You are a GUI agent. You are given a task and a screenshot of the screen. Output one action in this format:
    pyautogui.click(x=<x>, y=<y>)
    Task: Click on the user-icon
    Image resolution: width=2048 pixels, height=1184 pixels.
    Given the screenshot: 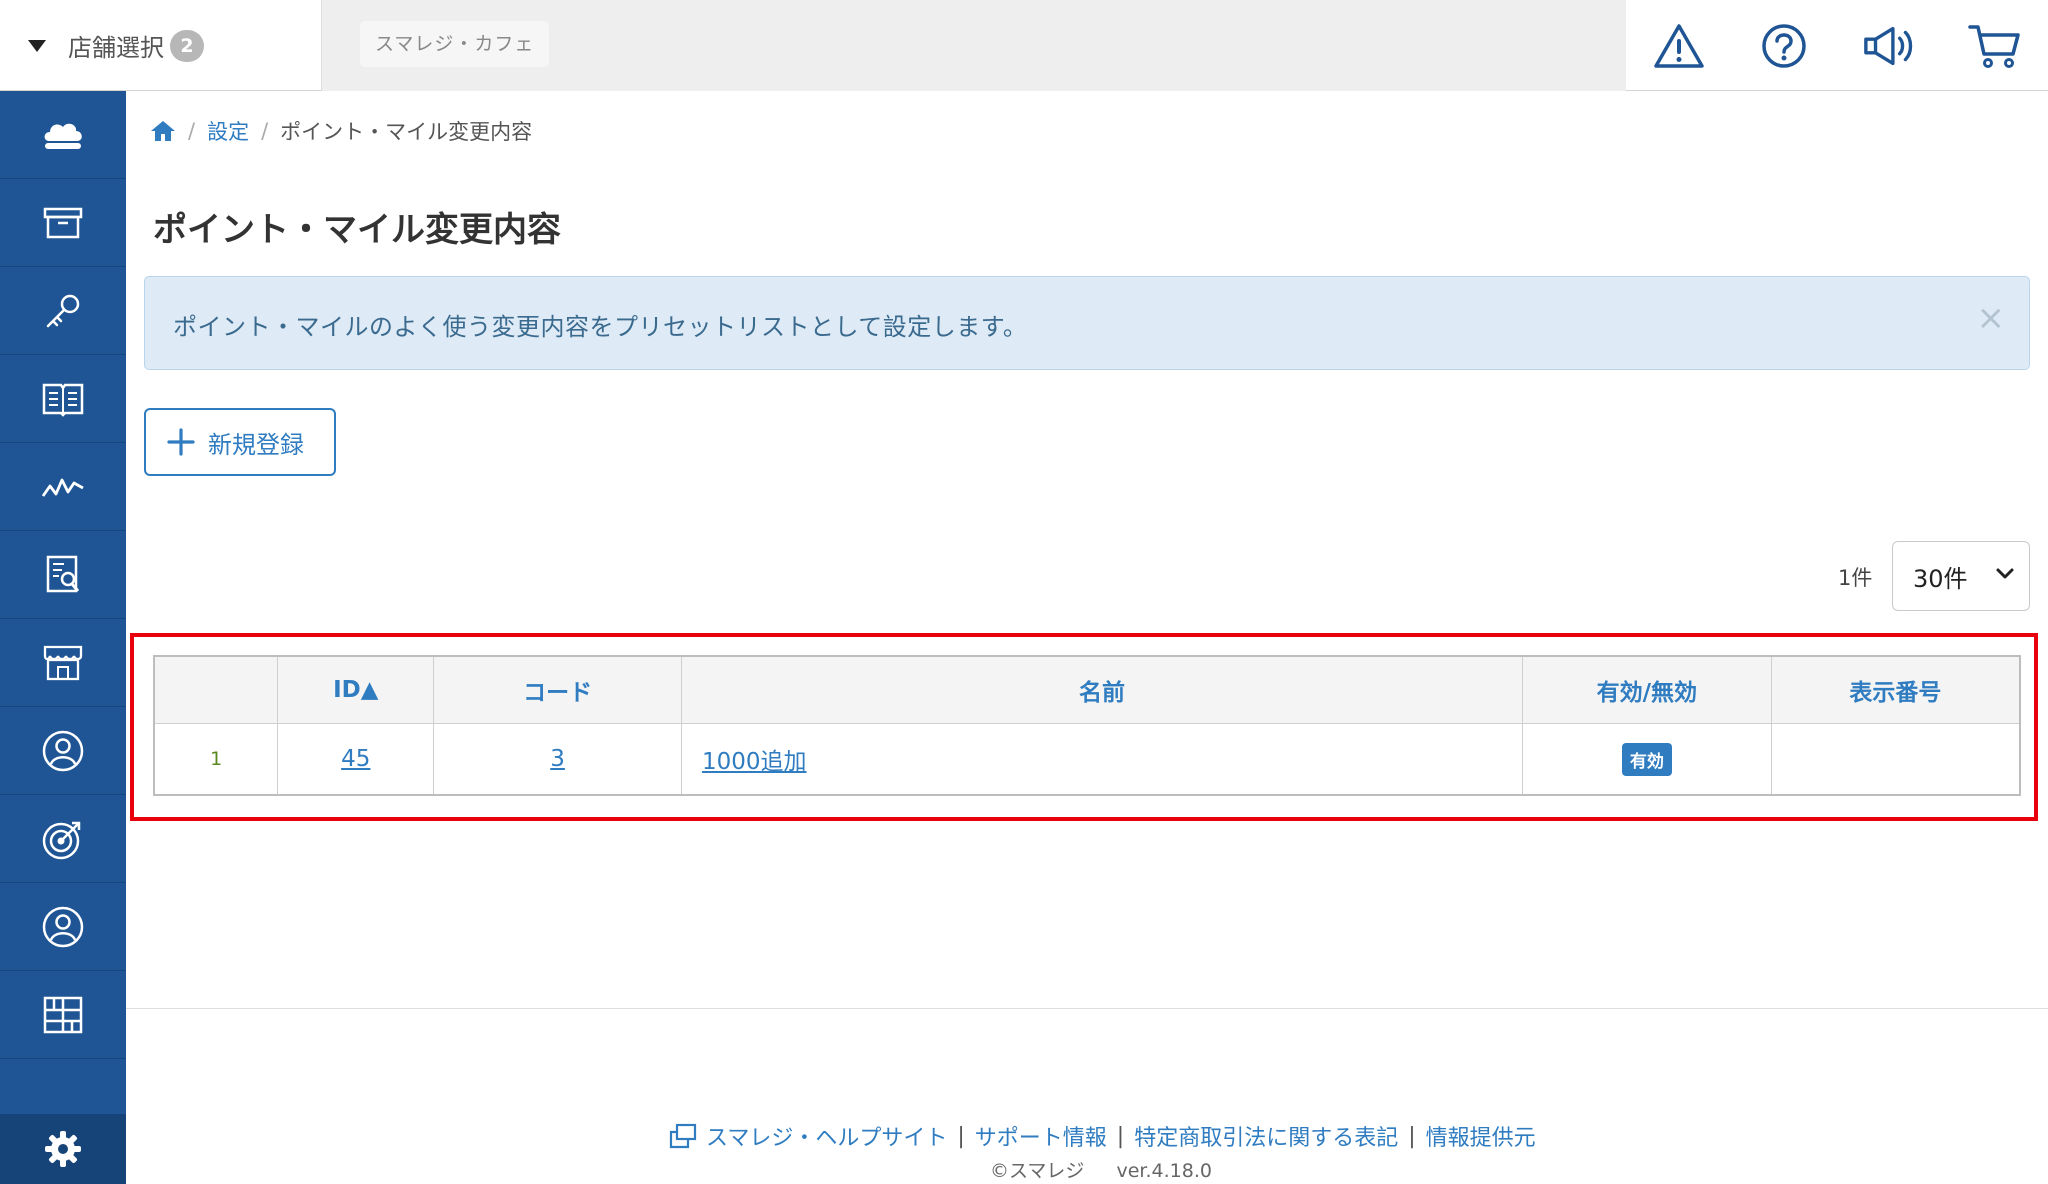 What is the action you would take?
    pyautogui.click(x=63, y=926)
    